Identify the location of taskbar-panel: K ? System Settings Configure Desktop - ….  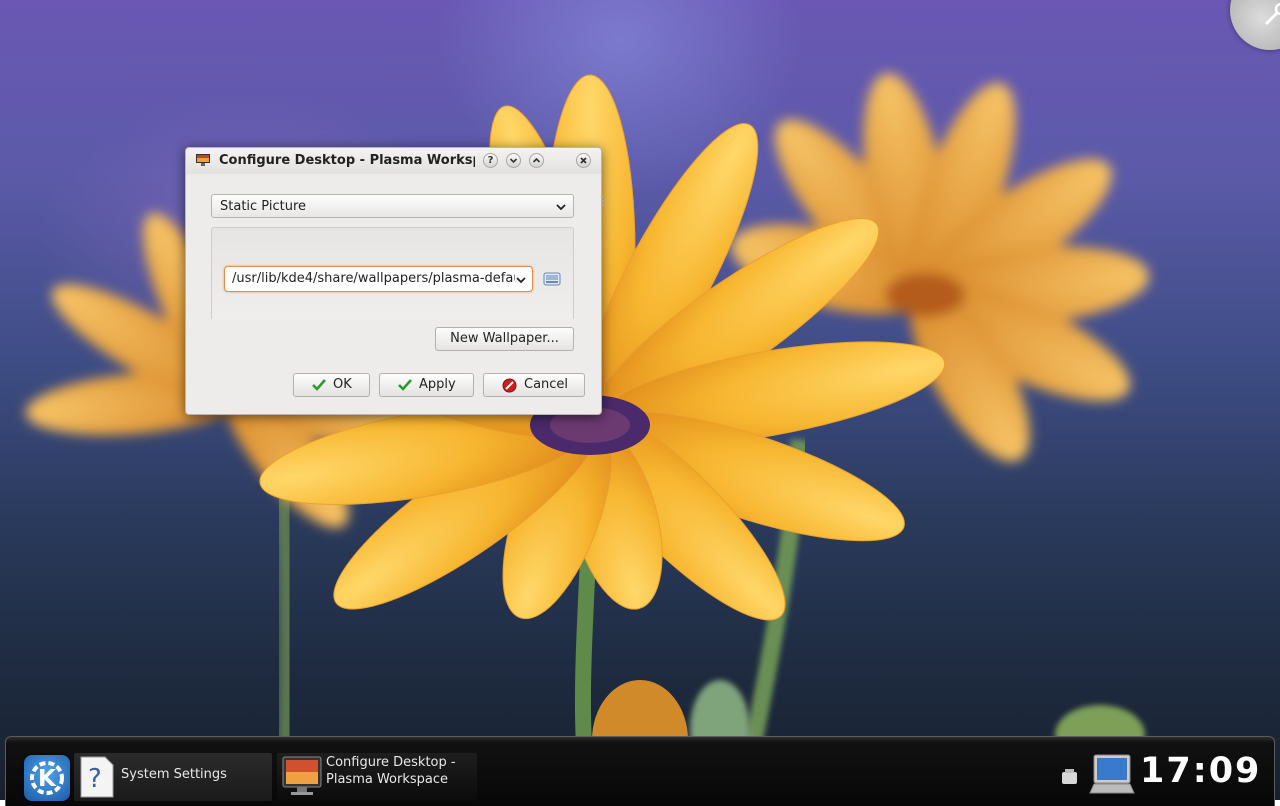
(640, 771).